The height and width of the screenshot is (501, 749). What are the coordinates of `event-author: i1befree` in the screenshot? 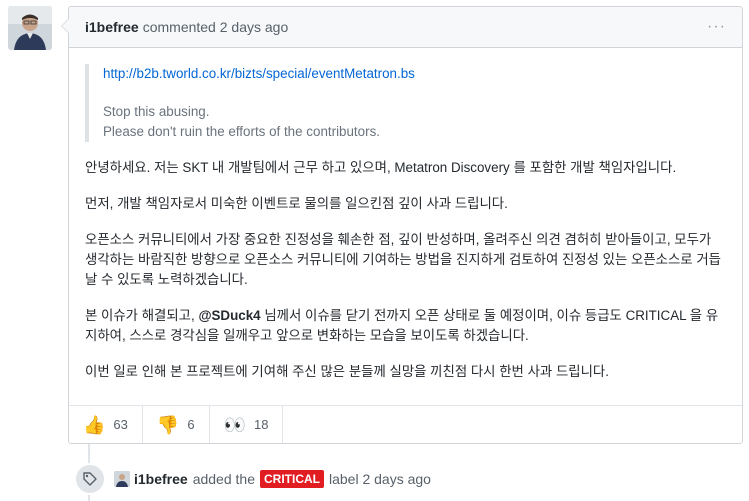 It's located at (161, 479).